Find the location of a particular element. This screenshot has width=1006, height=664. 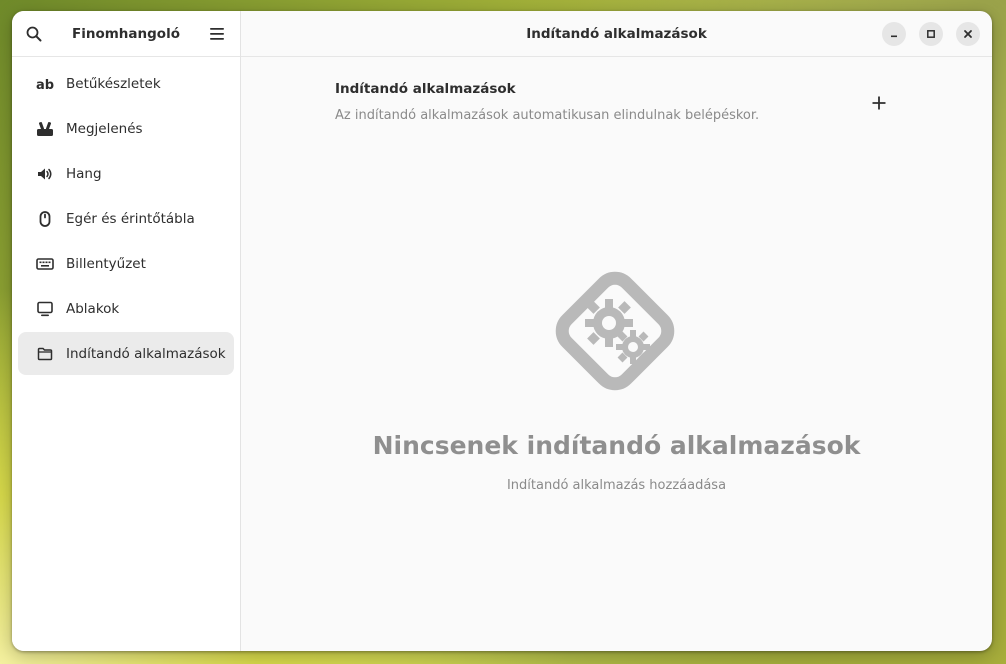

sidebar-item-startup-applications: Indítandó alkalmazások is located at coordinates (126, 353).